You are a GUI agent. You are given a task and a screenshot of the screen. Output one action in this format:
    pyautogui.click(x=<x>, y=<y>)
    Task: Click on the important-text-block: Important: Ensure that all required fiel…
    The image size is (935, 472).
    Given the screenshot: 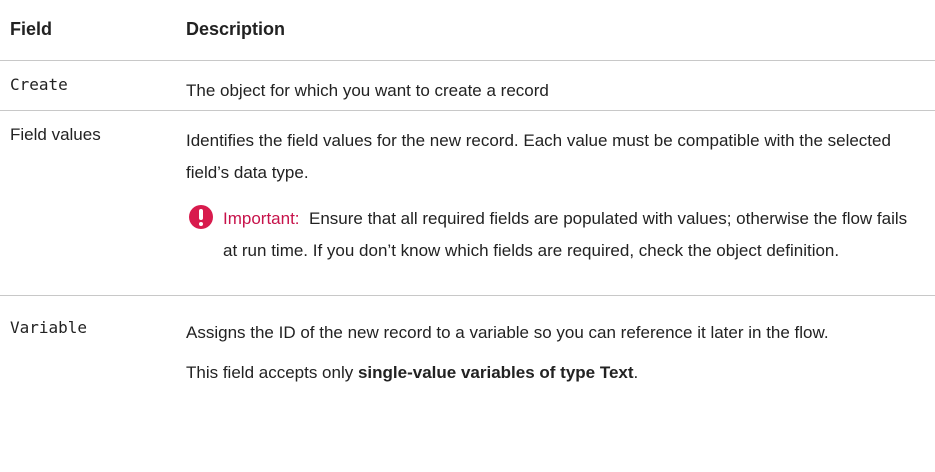 What is the action you would take?
    pyautogui.click(x=570, y=235)
    